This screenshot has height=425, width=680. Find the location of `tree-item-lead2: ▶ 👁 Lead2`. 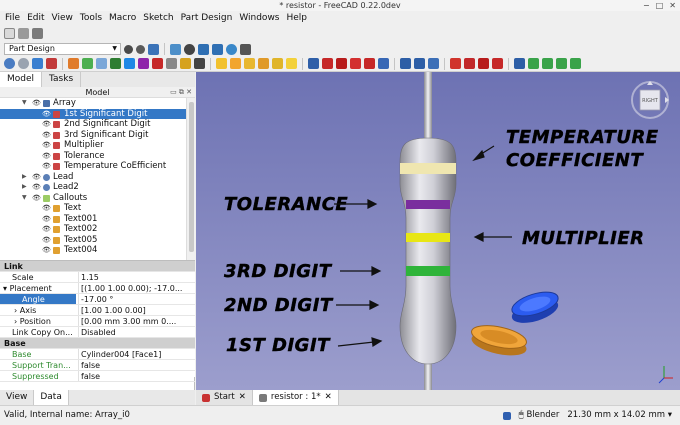

tree-item-lead2: ▶ 👁 Lead2 is located at coordinates (93, 187).